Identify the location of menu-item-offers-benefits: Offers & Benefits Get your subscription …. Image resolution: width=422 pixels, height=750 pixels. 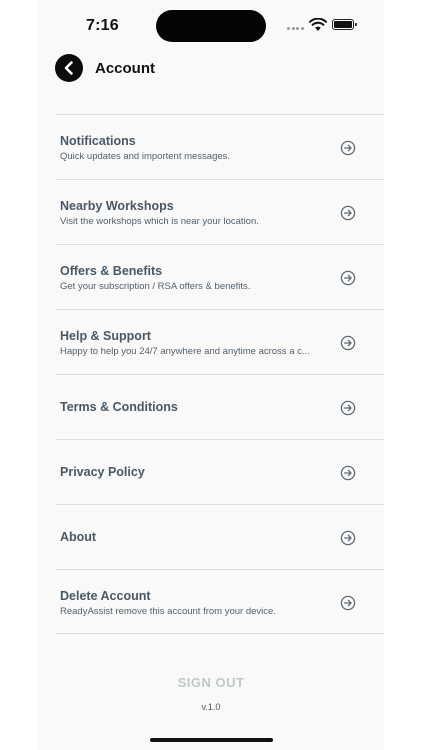
(220, 276).